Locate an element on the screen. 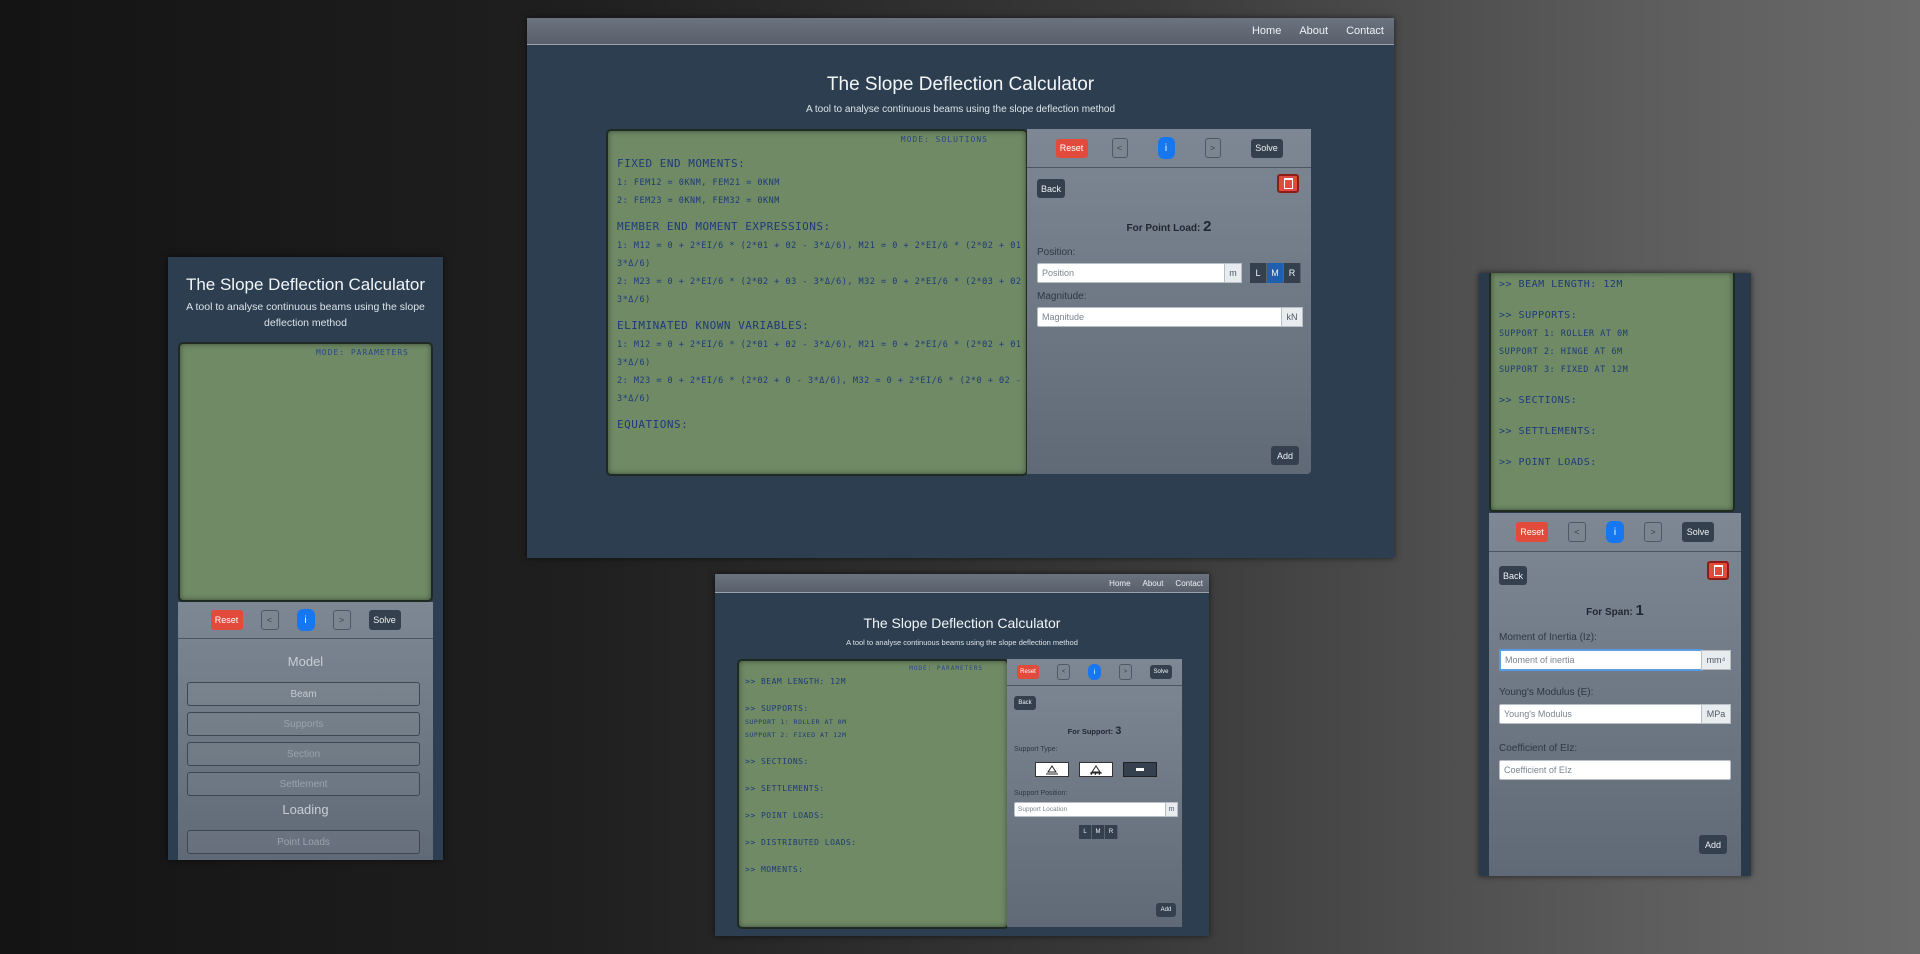  form-title: For Point Load: 2 is located at coordinates (1169, 226).